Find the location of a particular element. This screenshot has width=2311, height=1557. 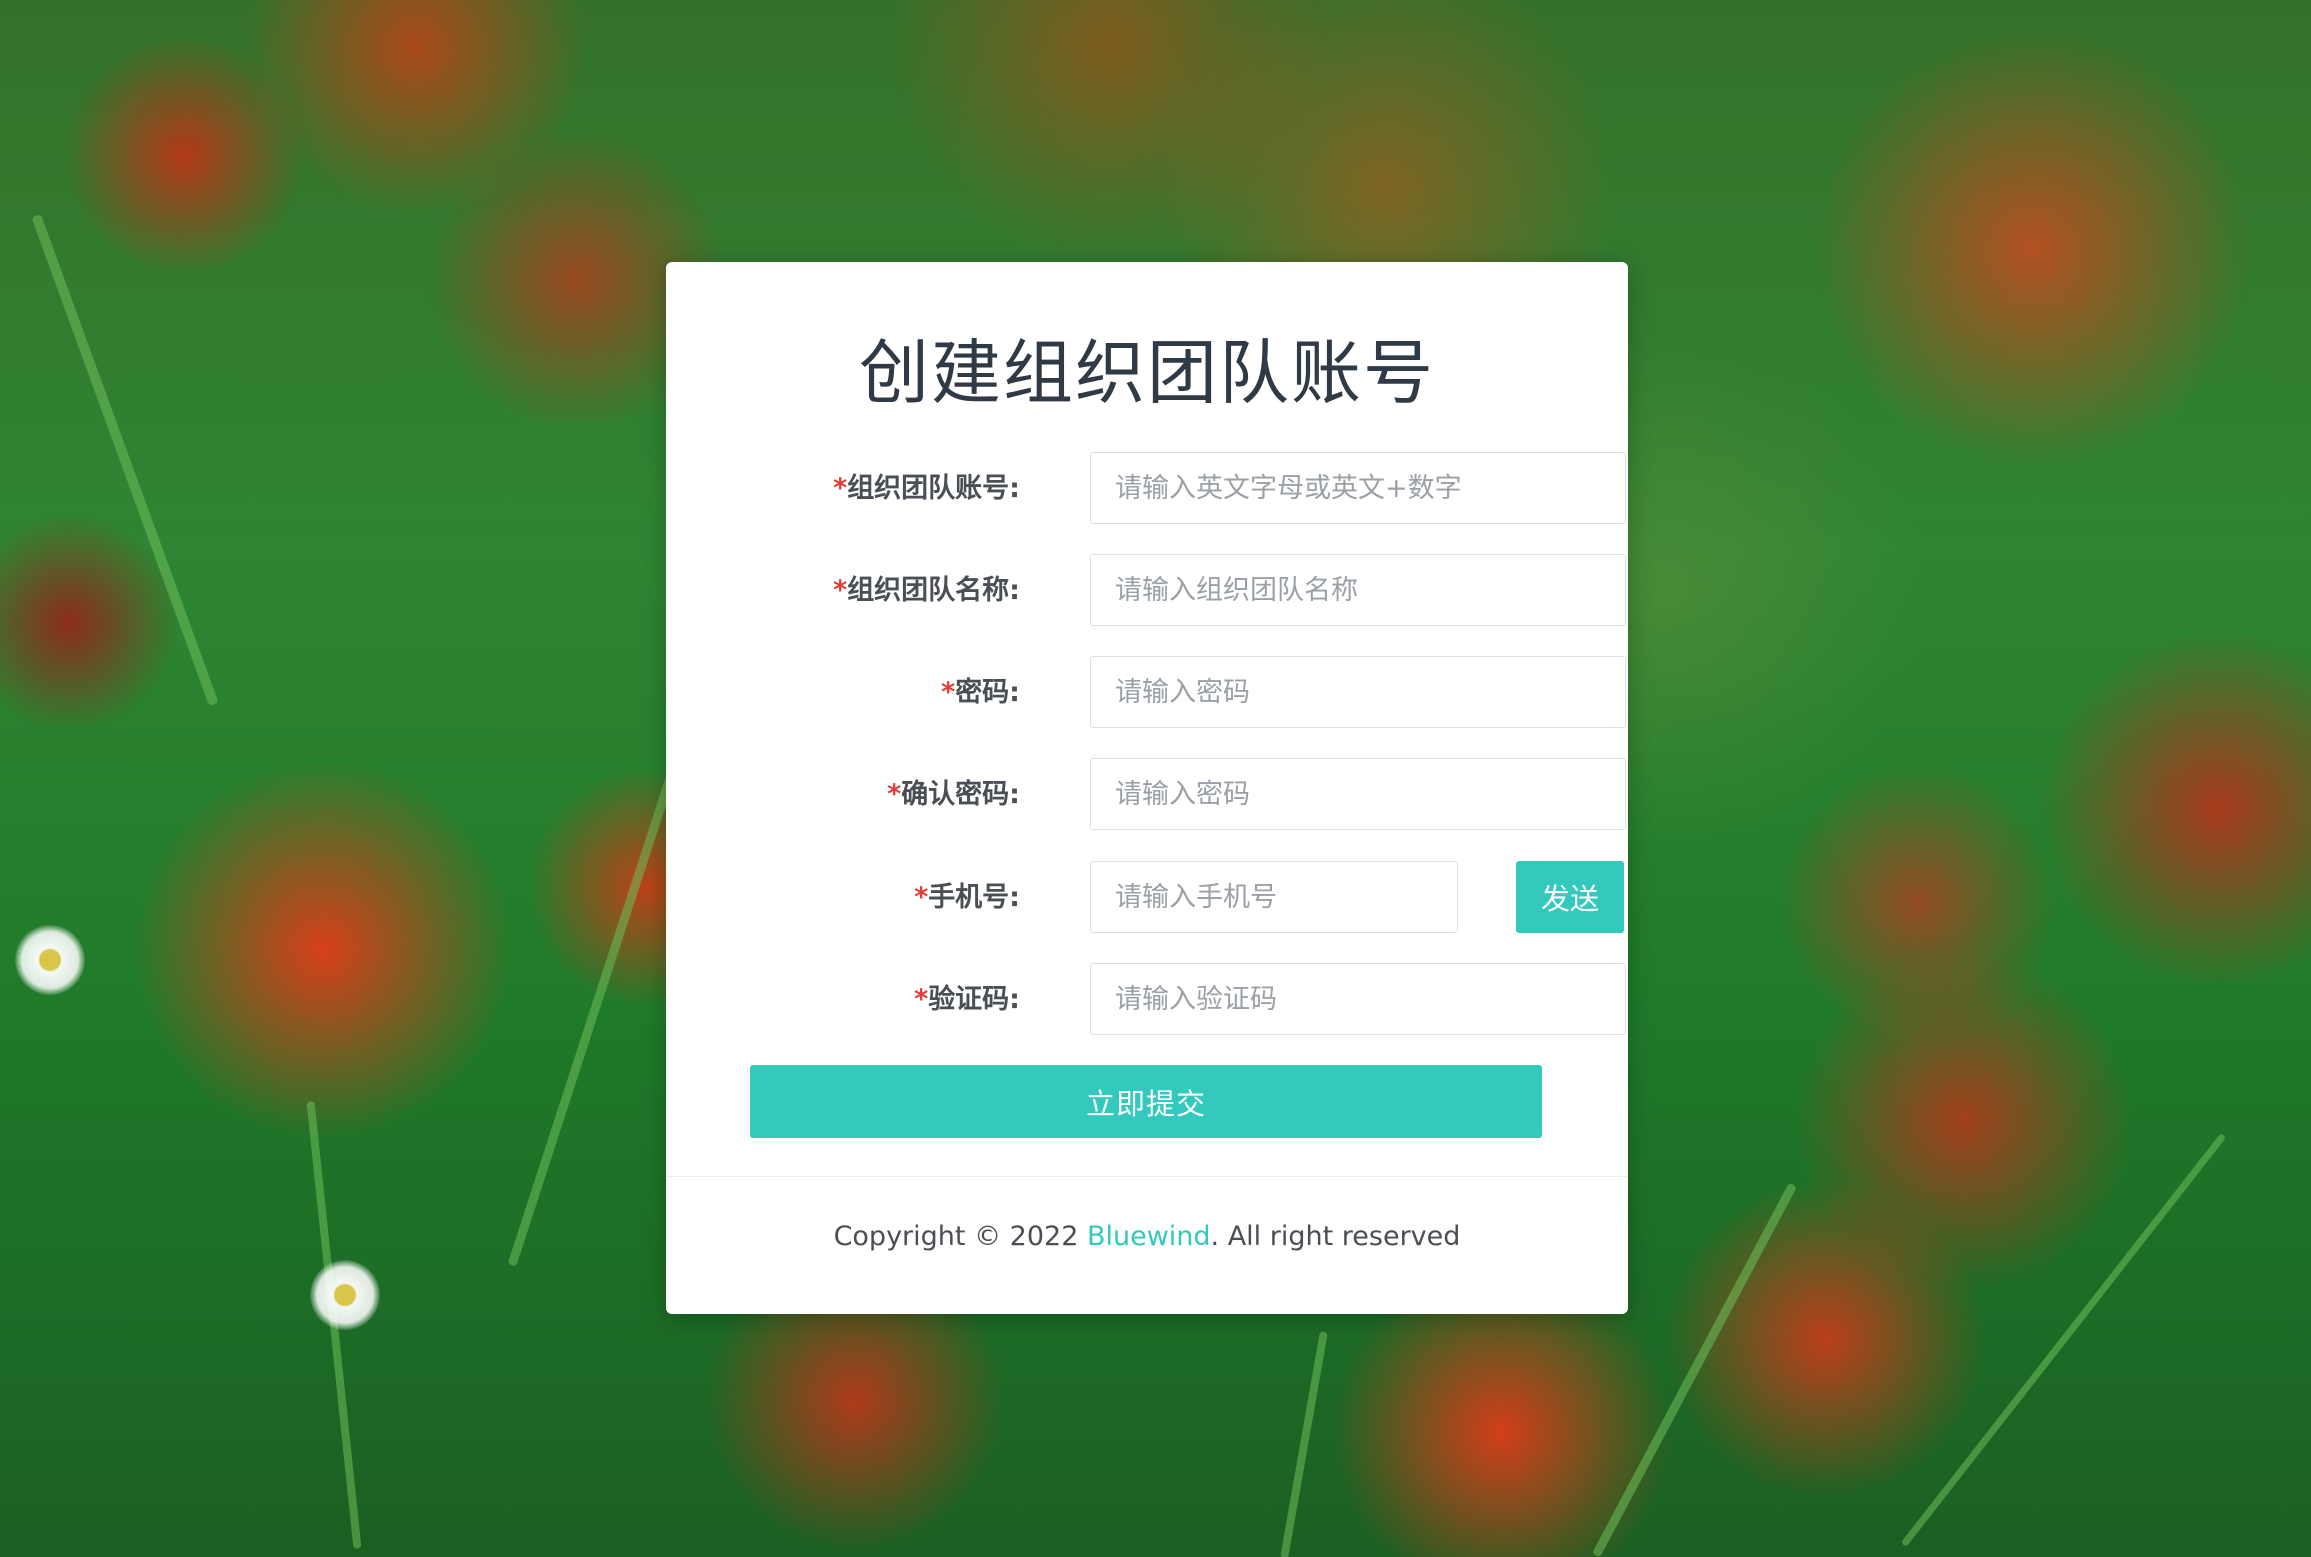

verification-code-input is located at coordinates (1358, 999).